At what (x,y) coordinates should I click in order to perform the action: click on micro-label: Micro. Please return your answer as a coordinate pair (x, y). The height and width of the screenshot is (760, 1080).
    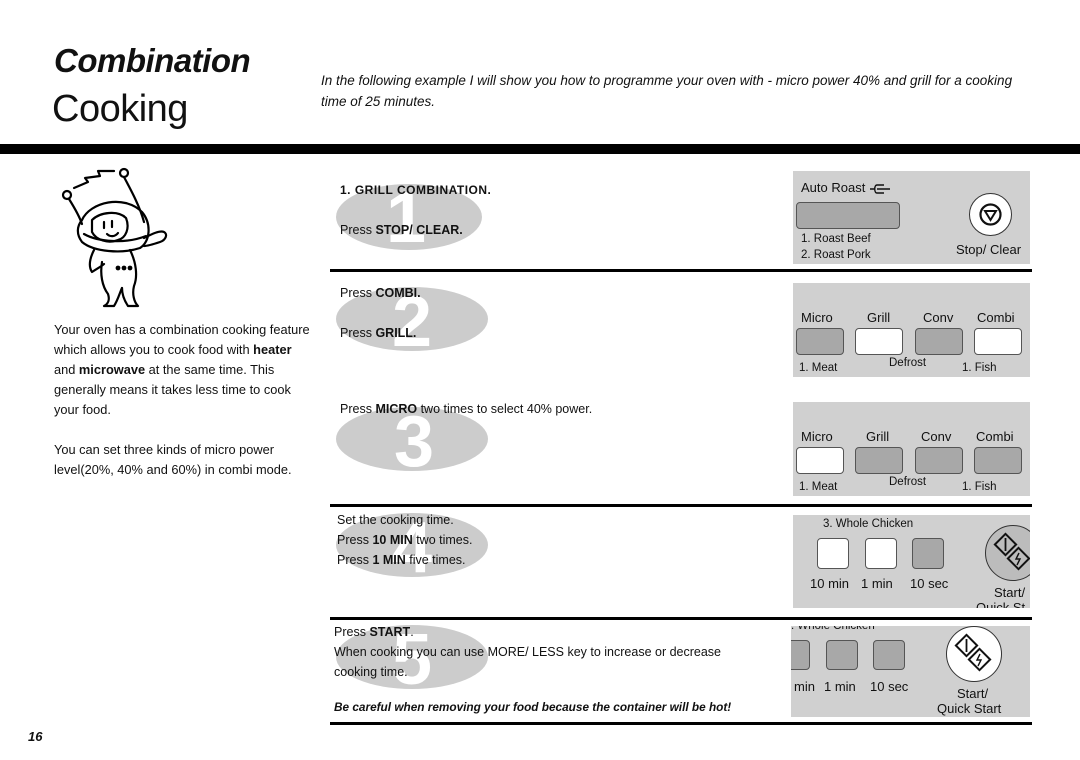
    Looking at the image, I should click on (817, 317).